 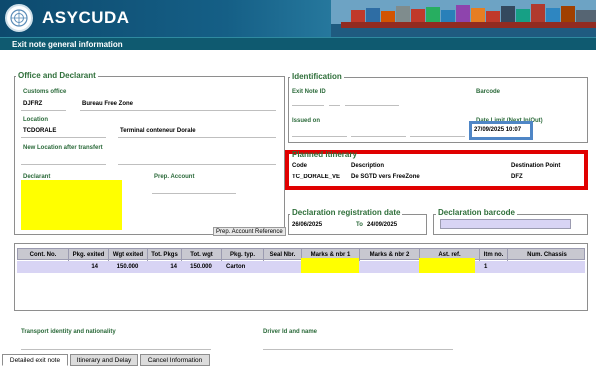 What do you see at coordinates (165, 255) in the screenshot?
I see `col-tot-pkgs: Tot. Pkgs` at bounding box center [165, 255].